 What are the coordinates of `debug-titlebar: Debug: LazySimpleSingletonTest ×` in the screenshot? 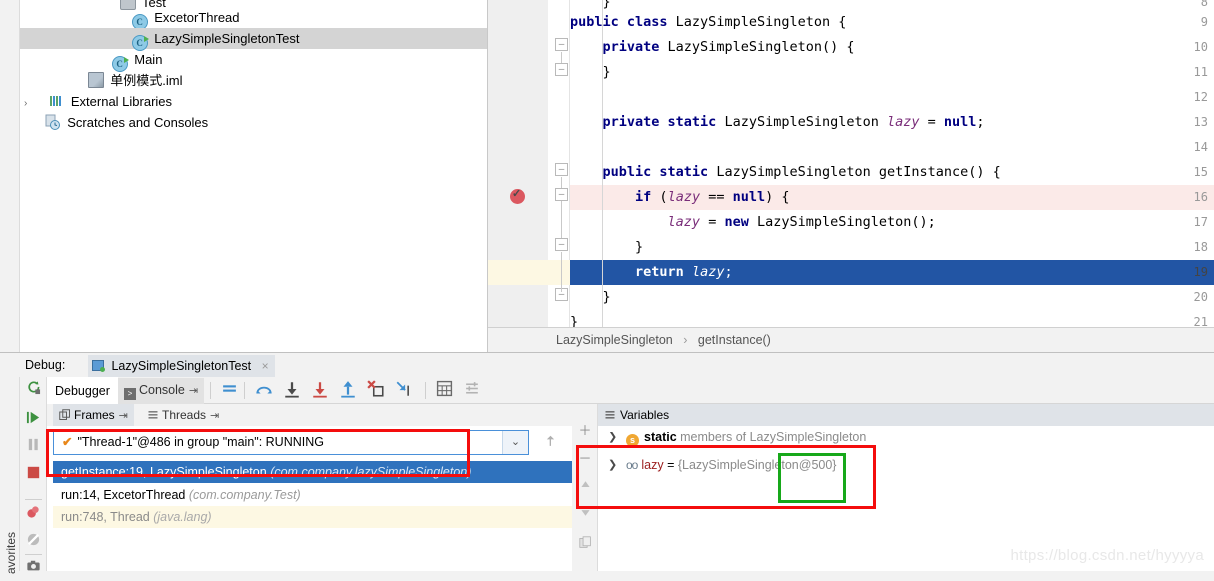 It's located at (617, 365).